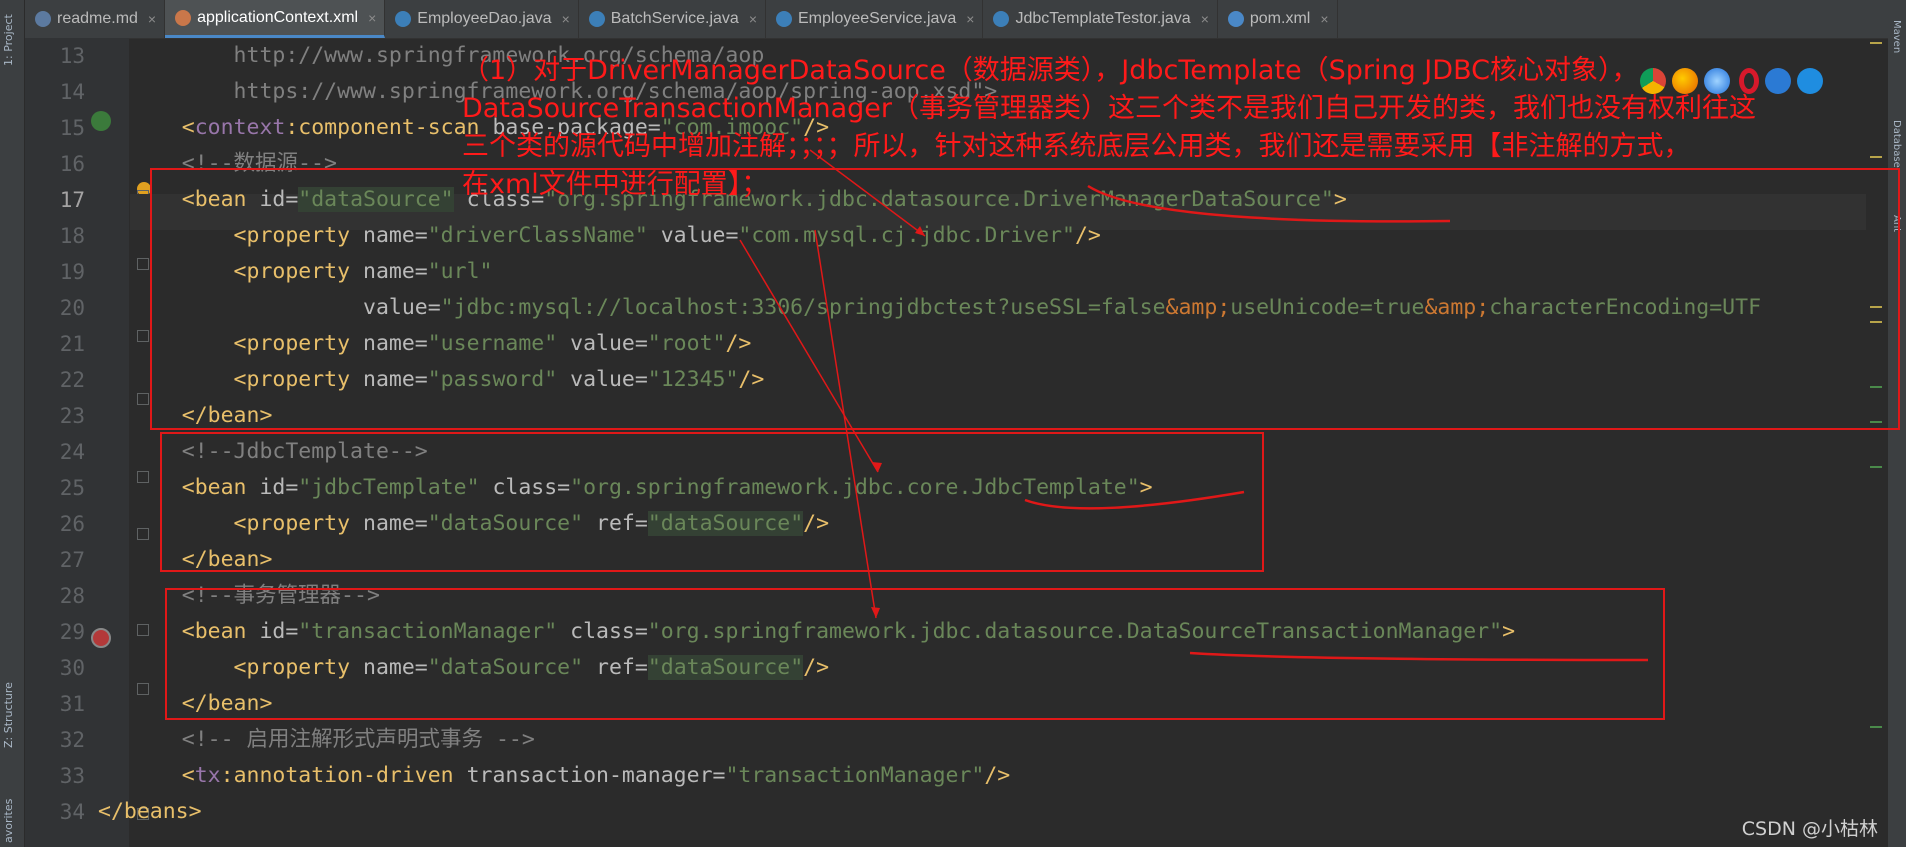  Describe the element at coordinates (1810, 81) in the screenshot. I see `edge-icon` at that location.